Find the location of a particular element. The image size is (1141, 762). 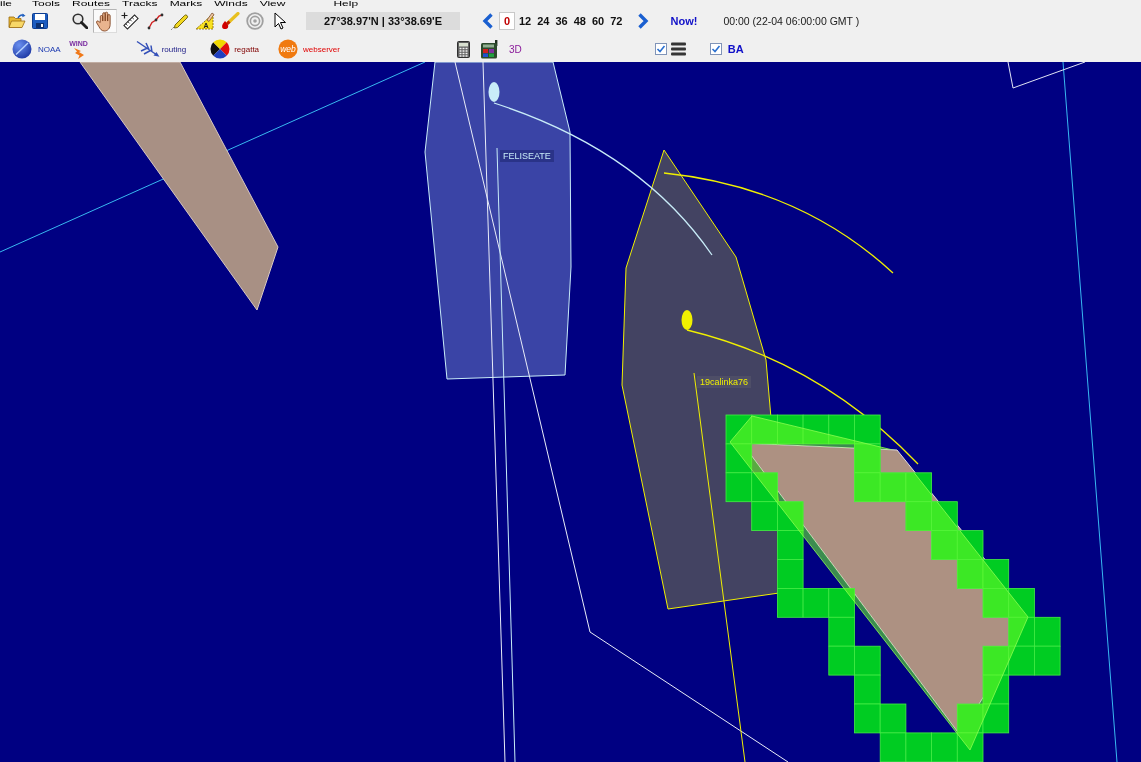

view-3d-button: 3D is located at coordinates (515, 49).